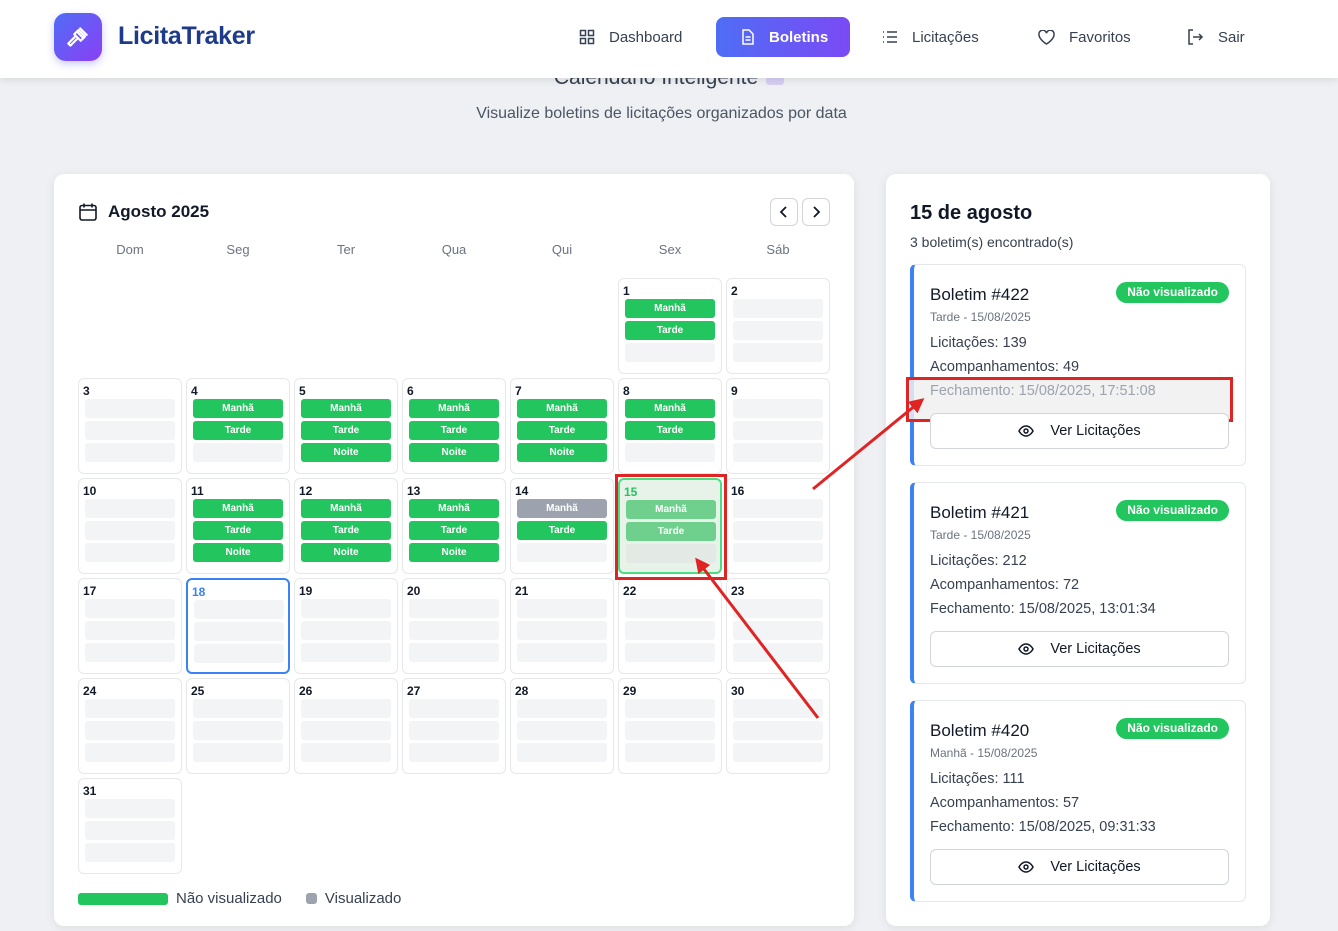 The image size is (1338, 931). Describe the element at coordinates (984, 753) in the screenshot. I see `bulletin-meta: Manhã - 15/08/2025` at that location.